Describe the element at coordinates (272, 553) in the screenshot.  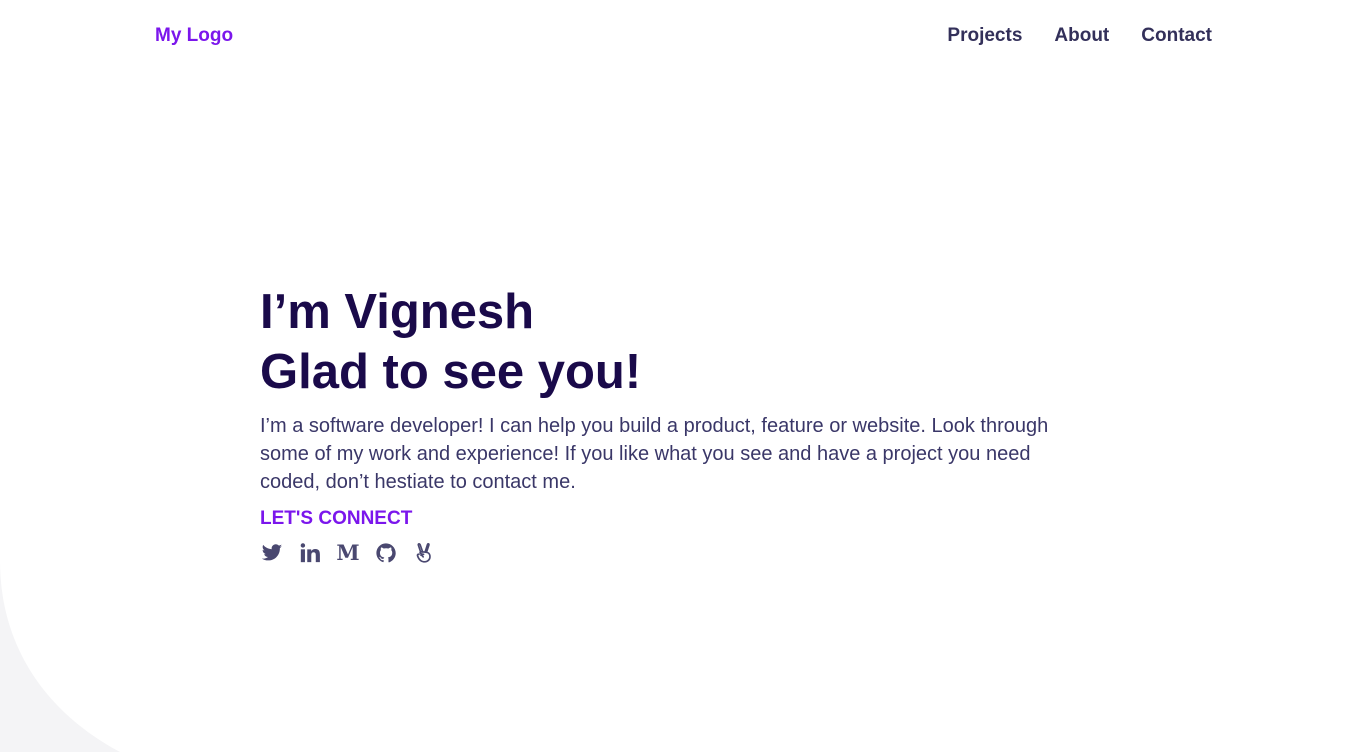
I see `twitter-icon` at that location.